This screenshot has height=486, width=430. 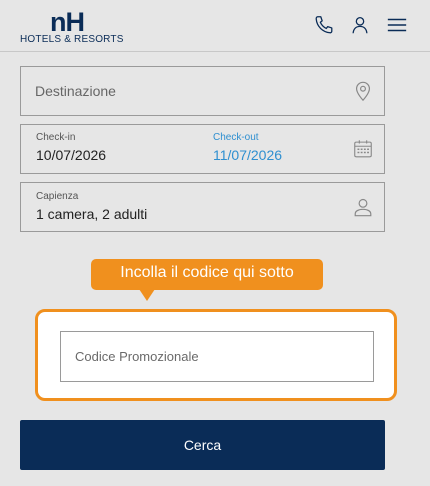 I want to click on dates-field: Check-in 10/07/2026 Check-out 11/07/2026, so click(x=202, y=149).